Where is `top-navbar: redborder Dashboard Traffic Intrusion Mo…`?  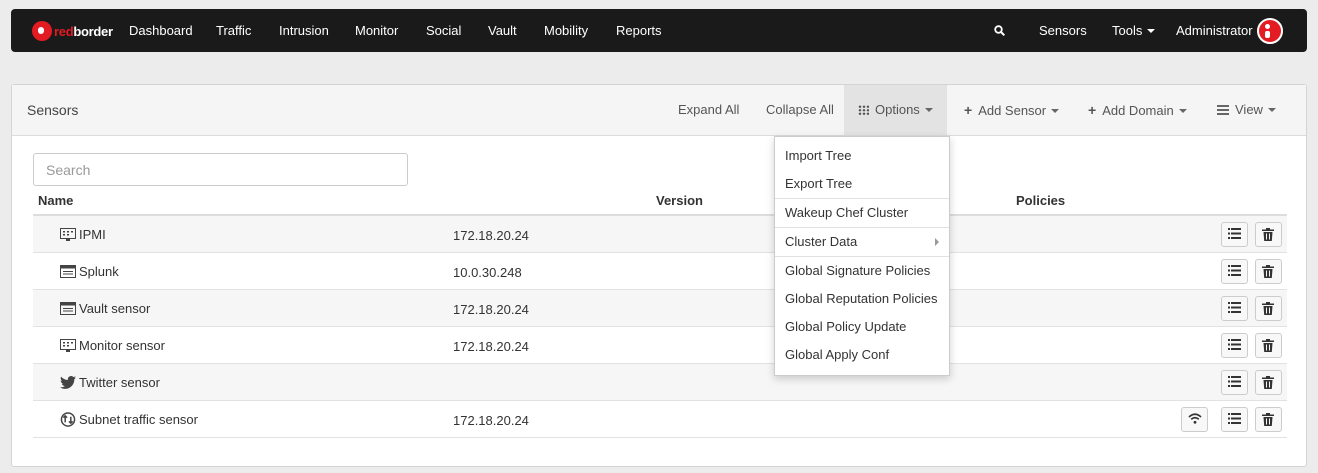
top-navbar: redborder Dashboard Traffic Intrusion Mo… is located at coordinates (659, 30).